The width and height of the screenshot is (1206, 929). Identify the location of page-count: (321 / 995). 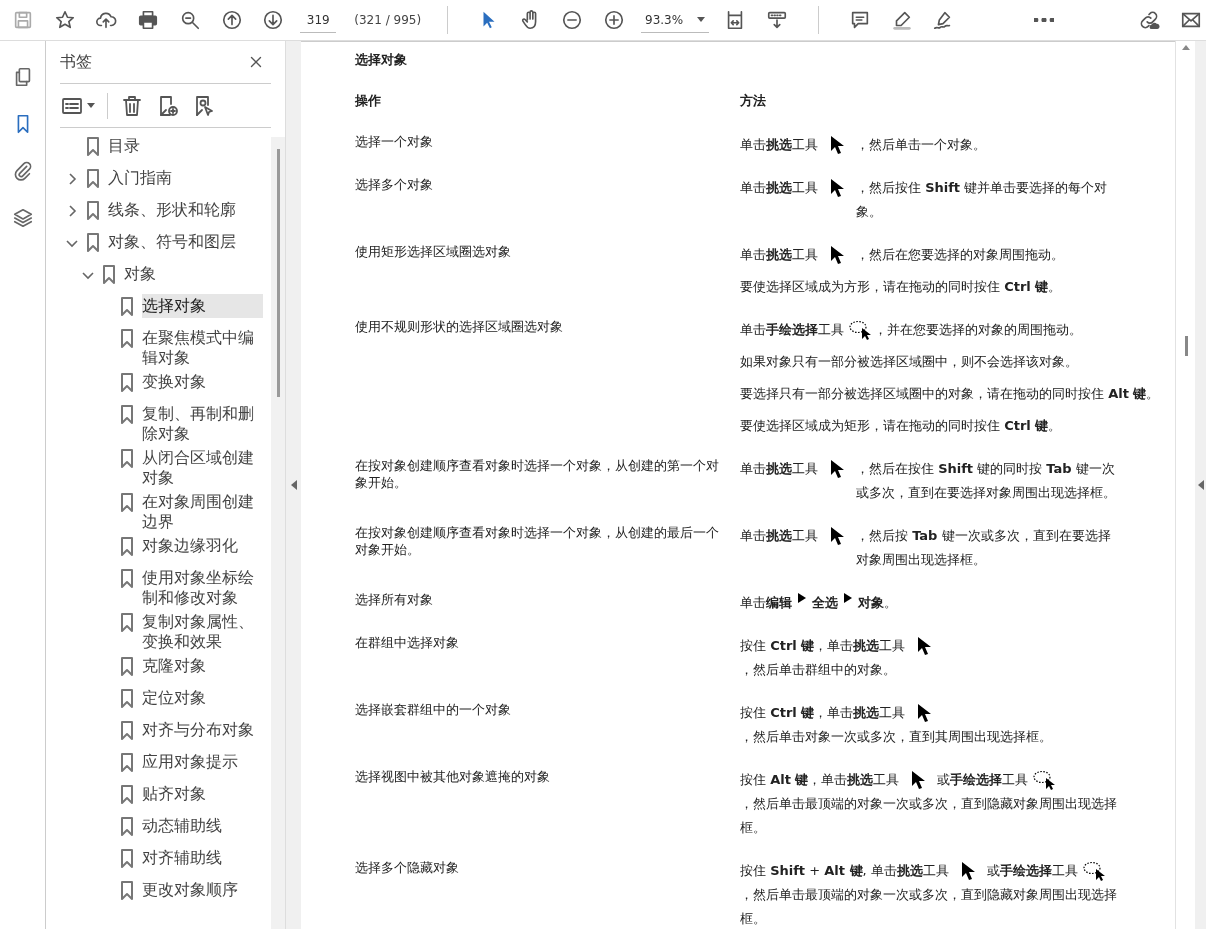
(388, 21).